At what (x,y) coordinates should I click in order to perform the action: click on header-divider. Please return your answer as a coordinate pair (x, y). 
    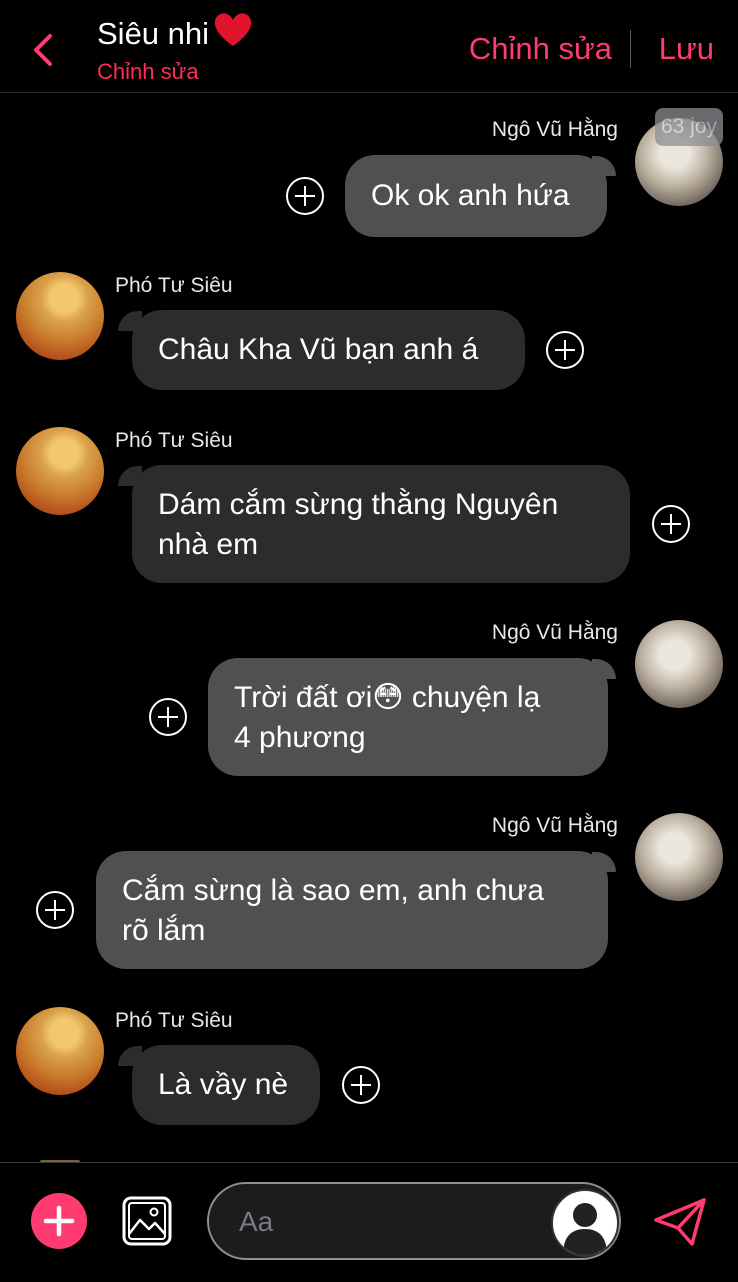
    Looking at the image, I should click on (630, 49).